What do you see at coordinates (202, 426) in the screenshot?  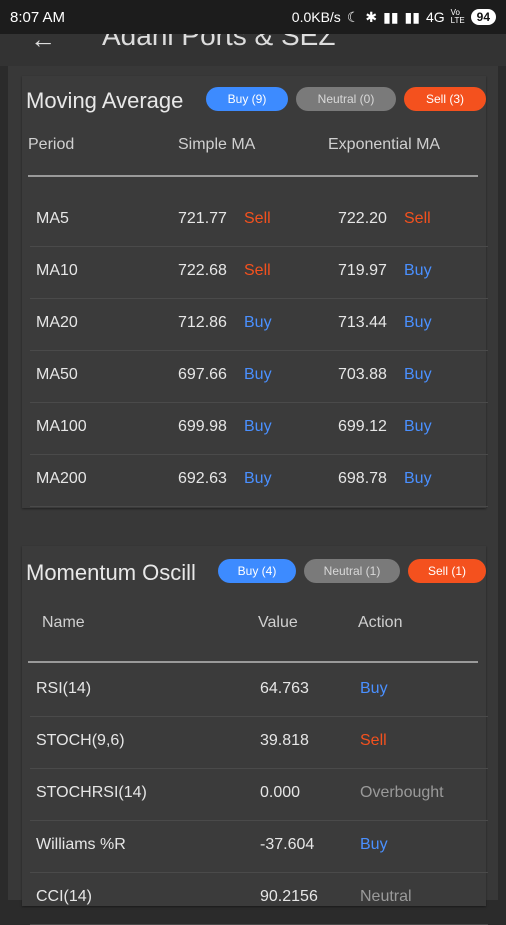 I see `simple-ma-value: 699.98` at bounding box center [202, 426].